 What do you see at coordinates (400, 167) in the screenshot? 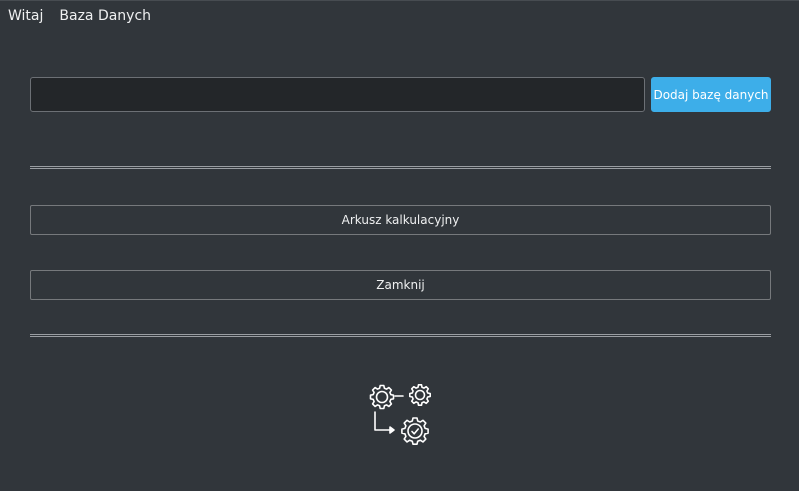
I see `separator-top` at bounding box center [400, 167].